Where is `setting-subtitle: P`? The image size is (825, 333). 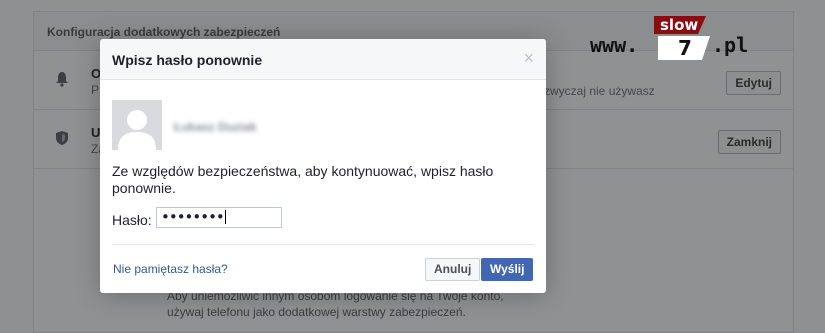 setting-subtitle: P is located at coordinates (95, 90).